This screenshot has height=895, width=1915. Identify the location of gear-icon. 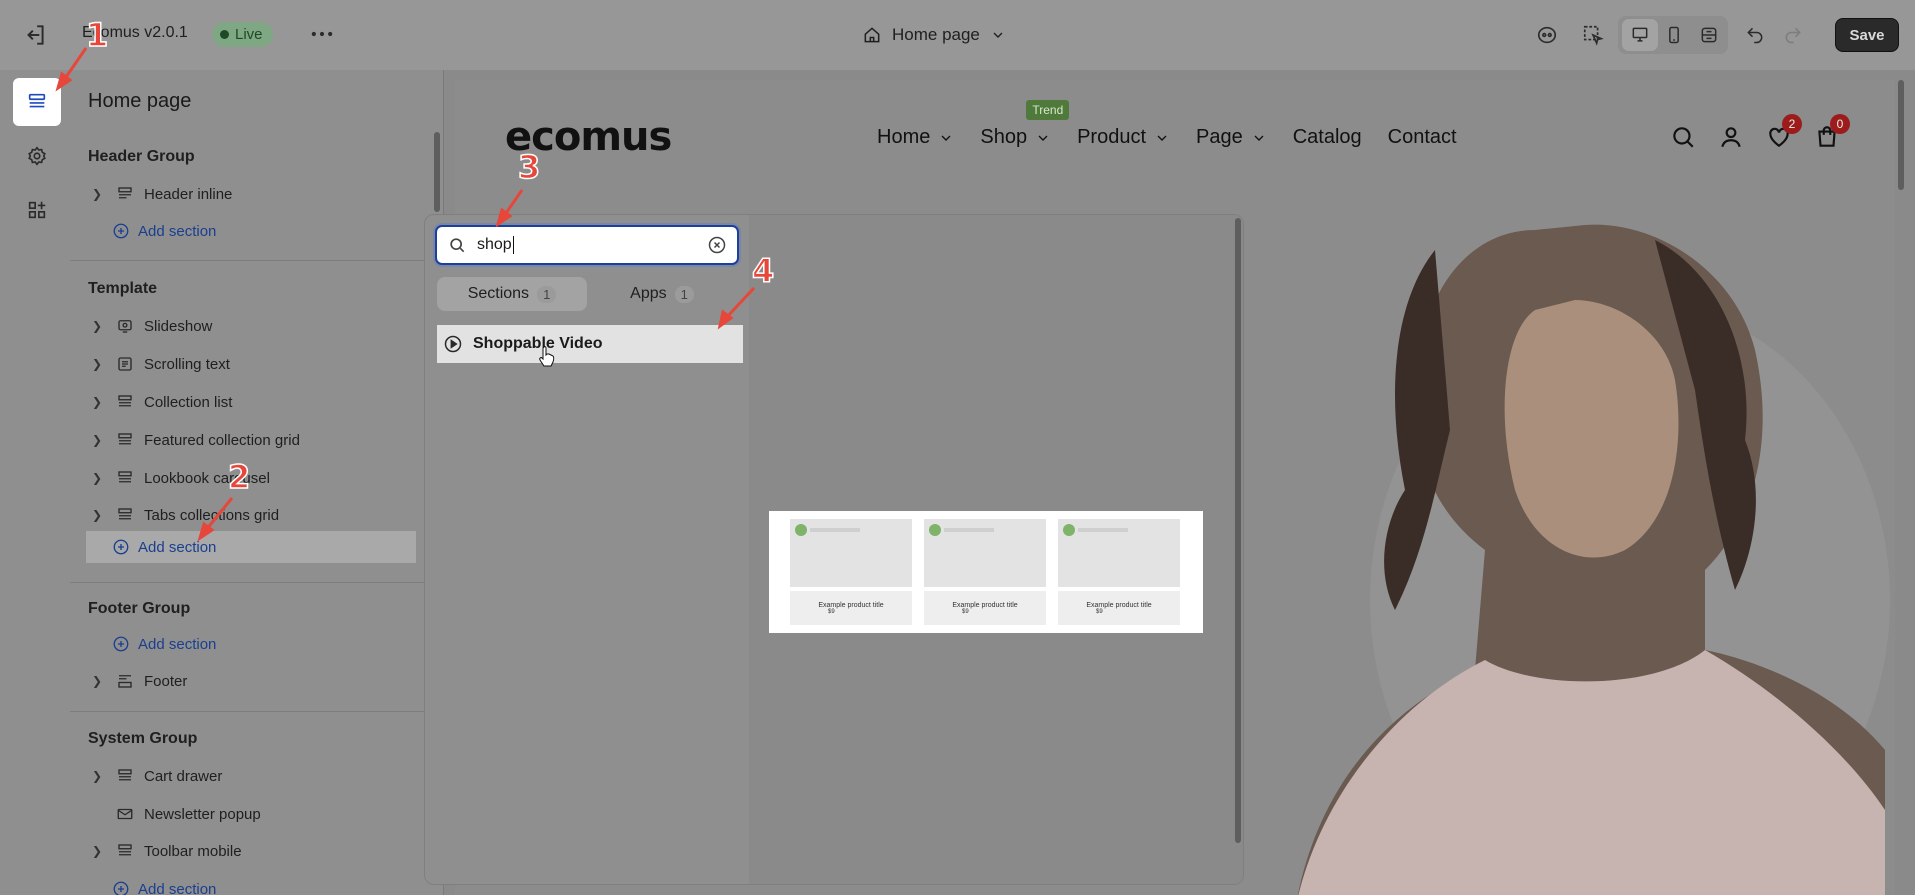
(37, 156).